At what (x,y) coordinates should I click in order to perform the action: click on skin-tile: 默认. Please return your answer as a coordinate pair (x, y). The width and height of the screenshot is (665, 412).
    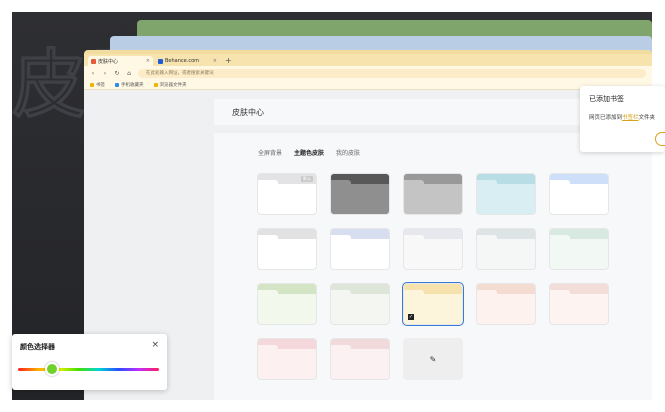
    Looking at the image, I should click on (287, 194).